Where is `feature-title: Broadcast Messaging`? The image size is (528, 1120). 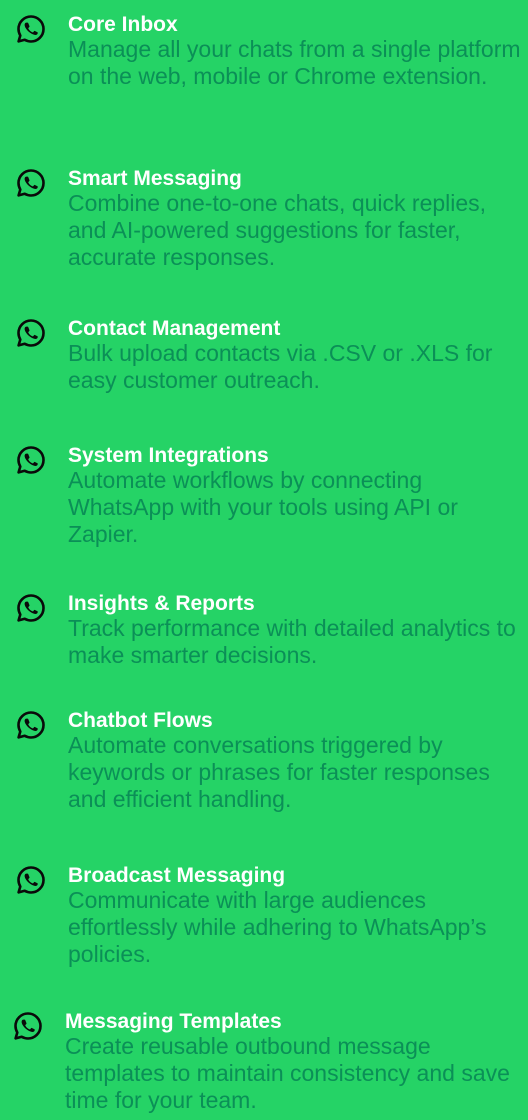 feature-title: Broadcast Messaging is located at coordinates (177, 875).